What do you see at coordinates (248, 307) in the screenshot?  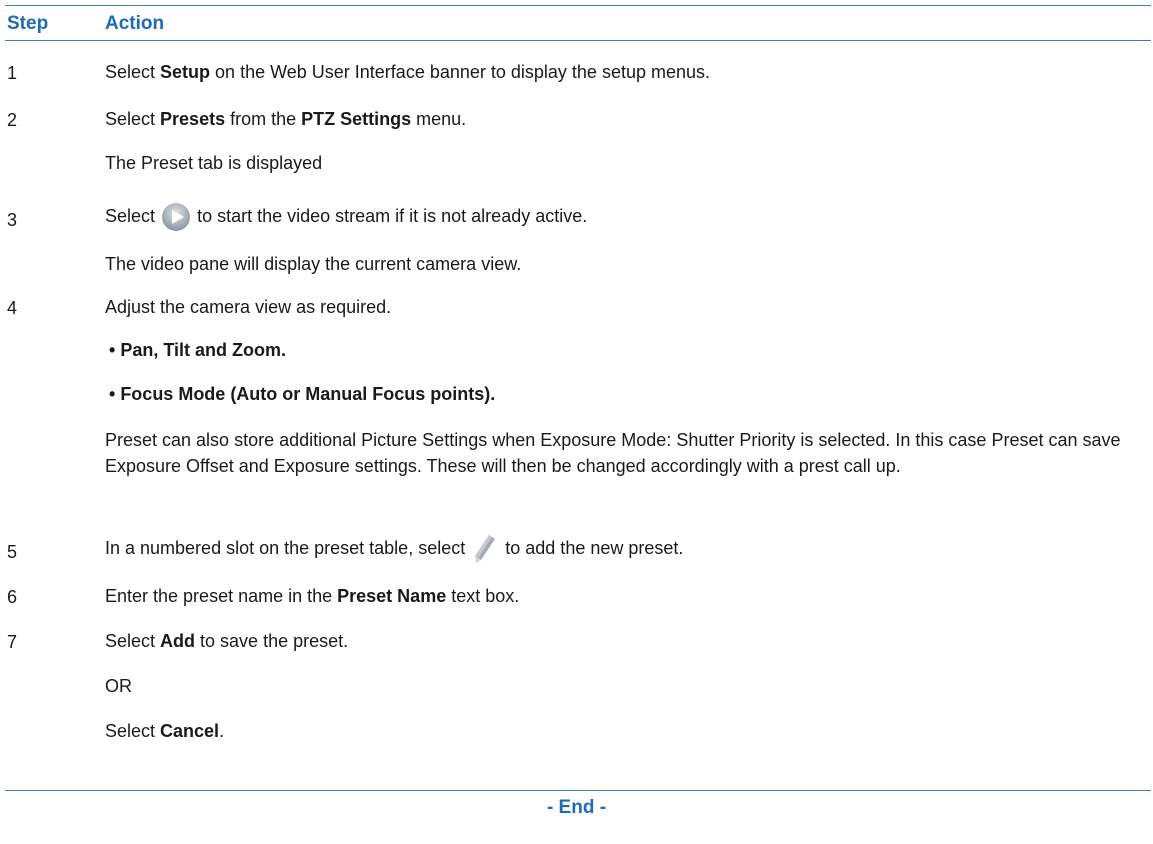 I see `step-action: Adjust the camera view as required.` at bounding box center [248, 307].